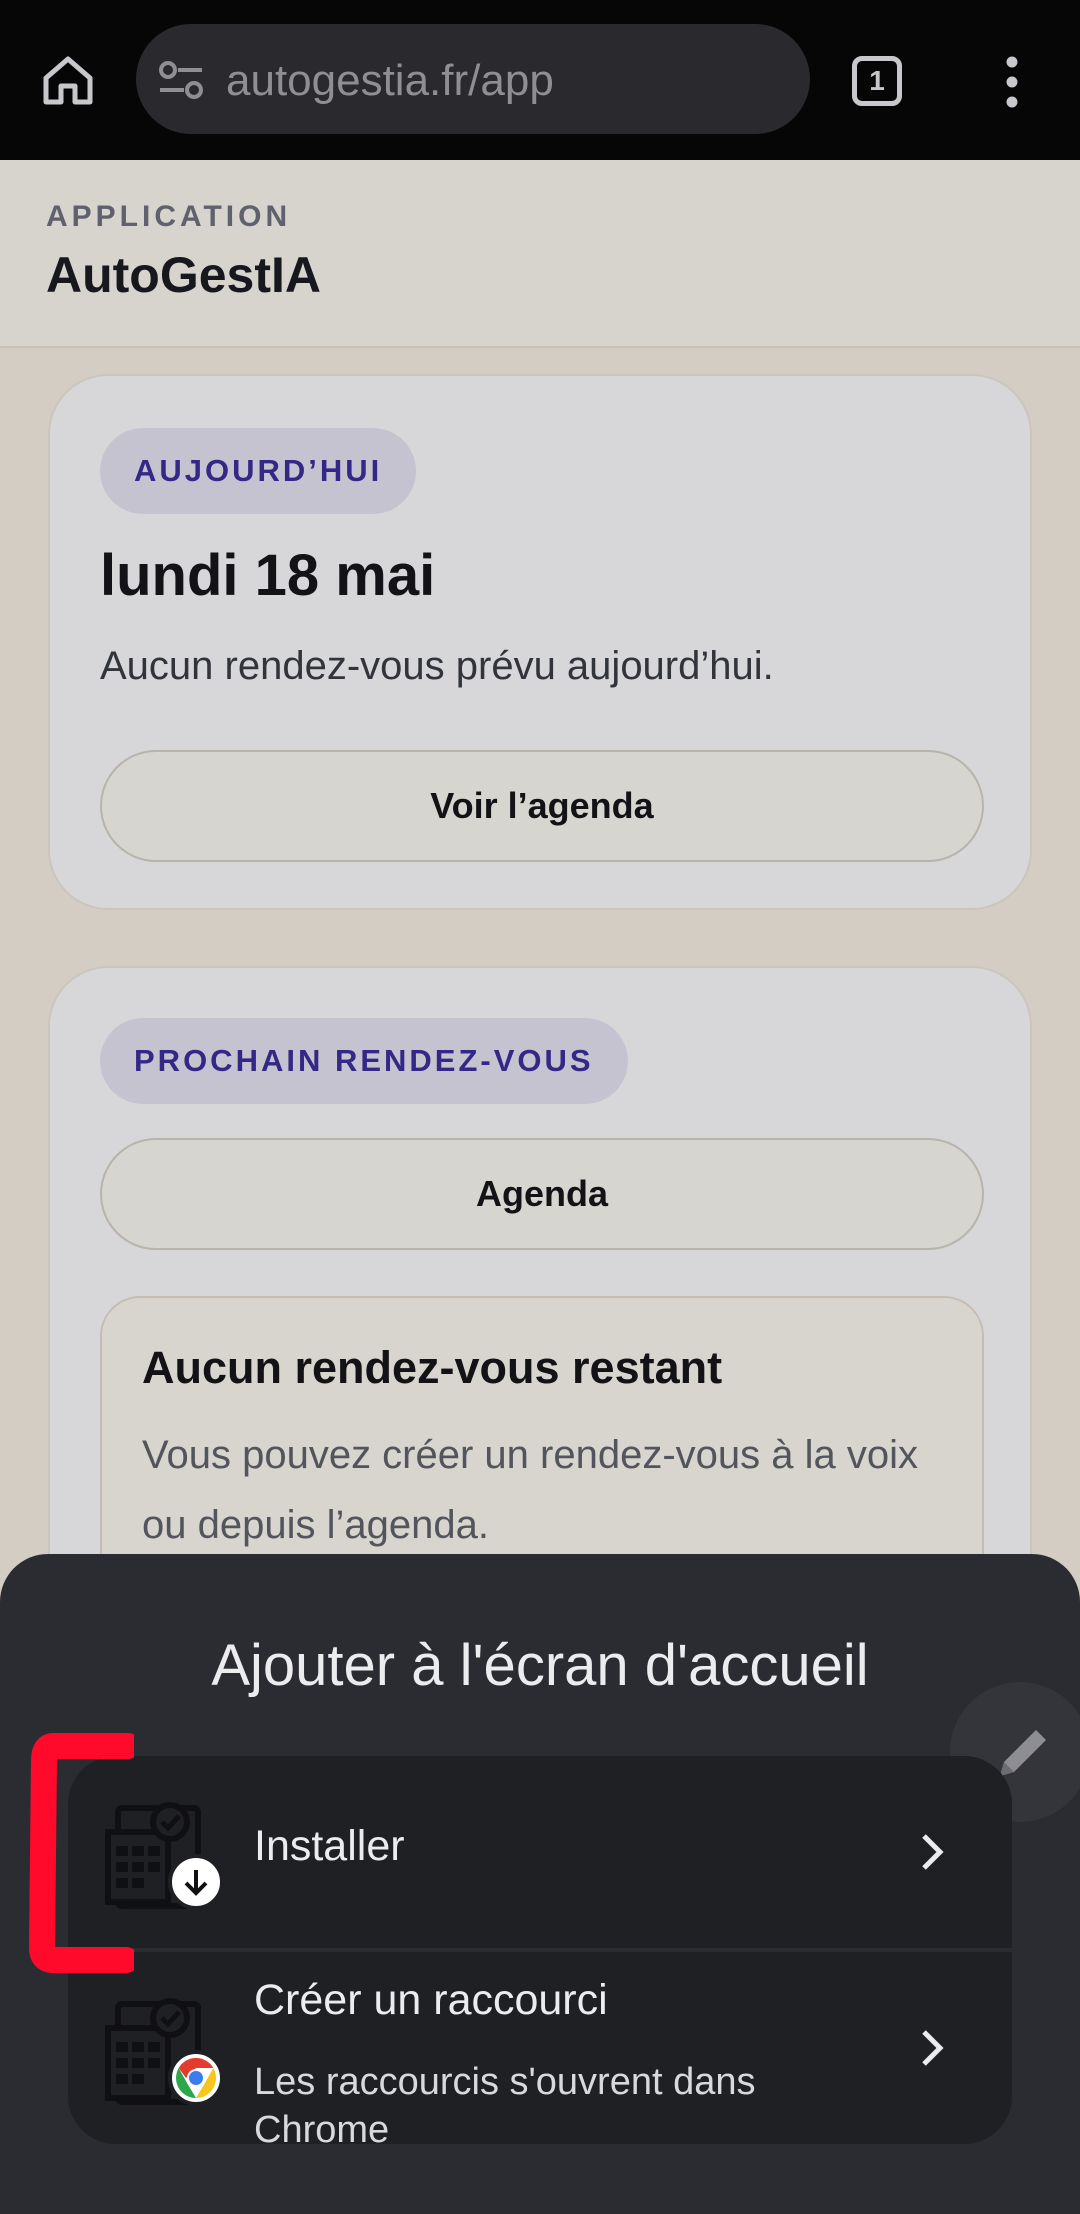  I want to click on create-shortcut-label: Créer un raccourci, so click(431, 2000).